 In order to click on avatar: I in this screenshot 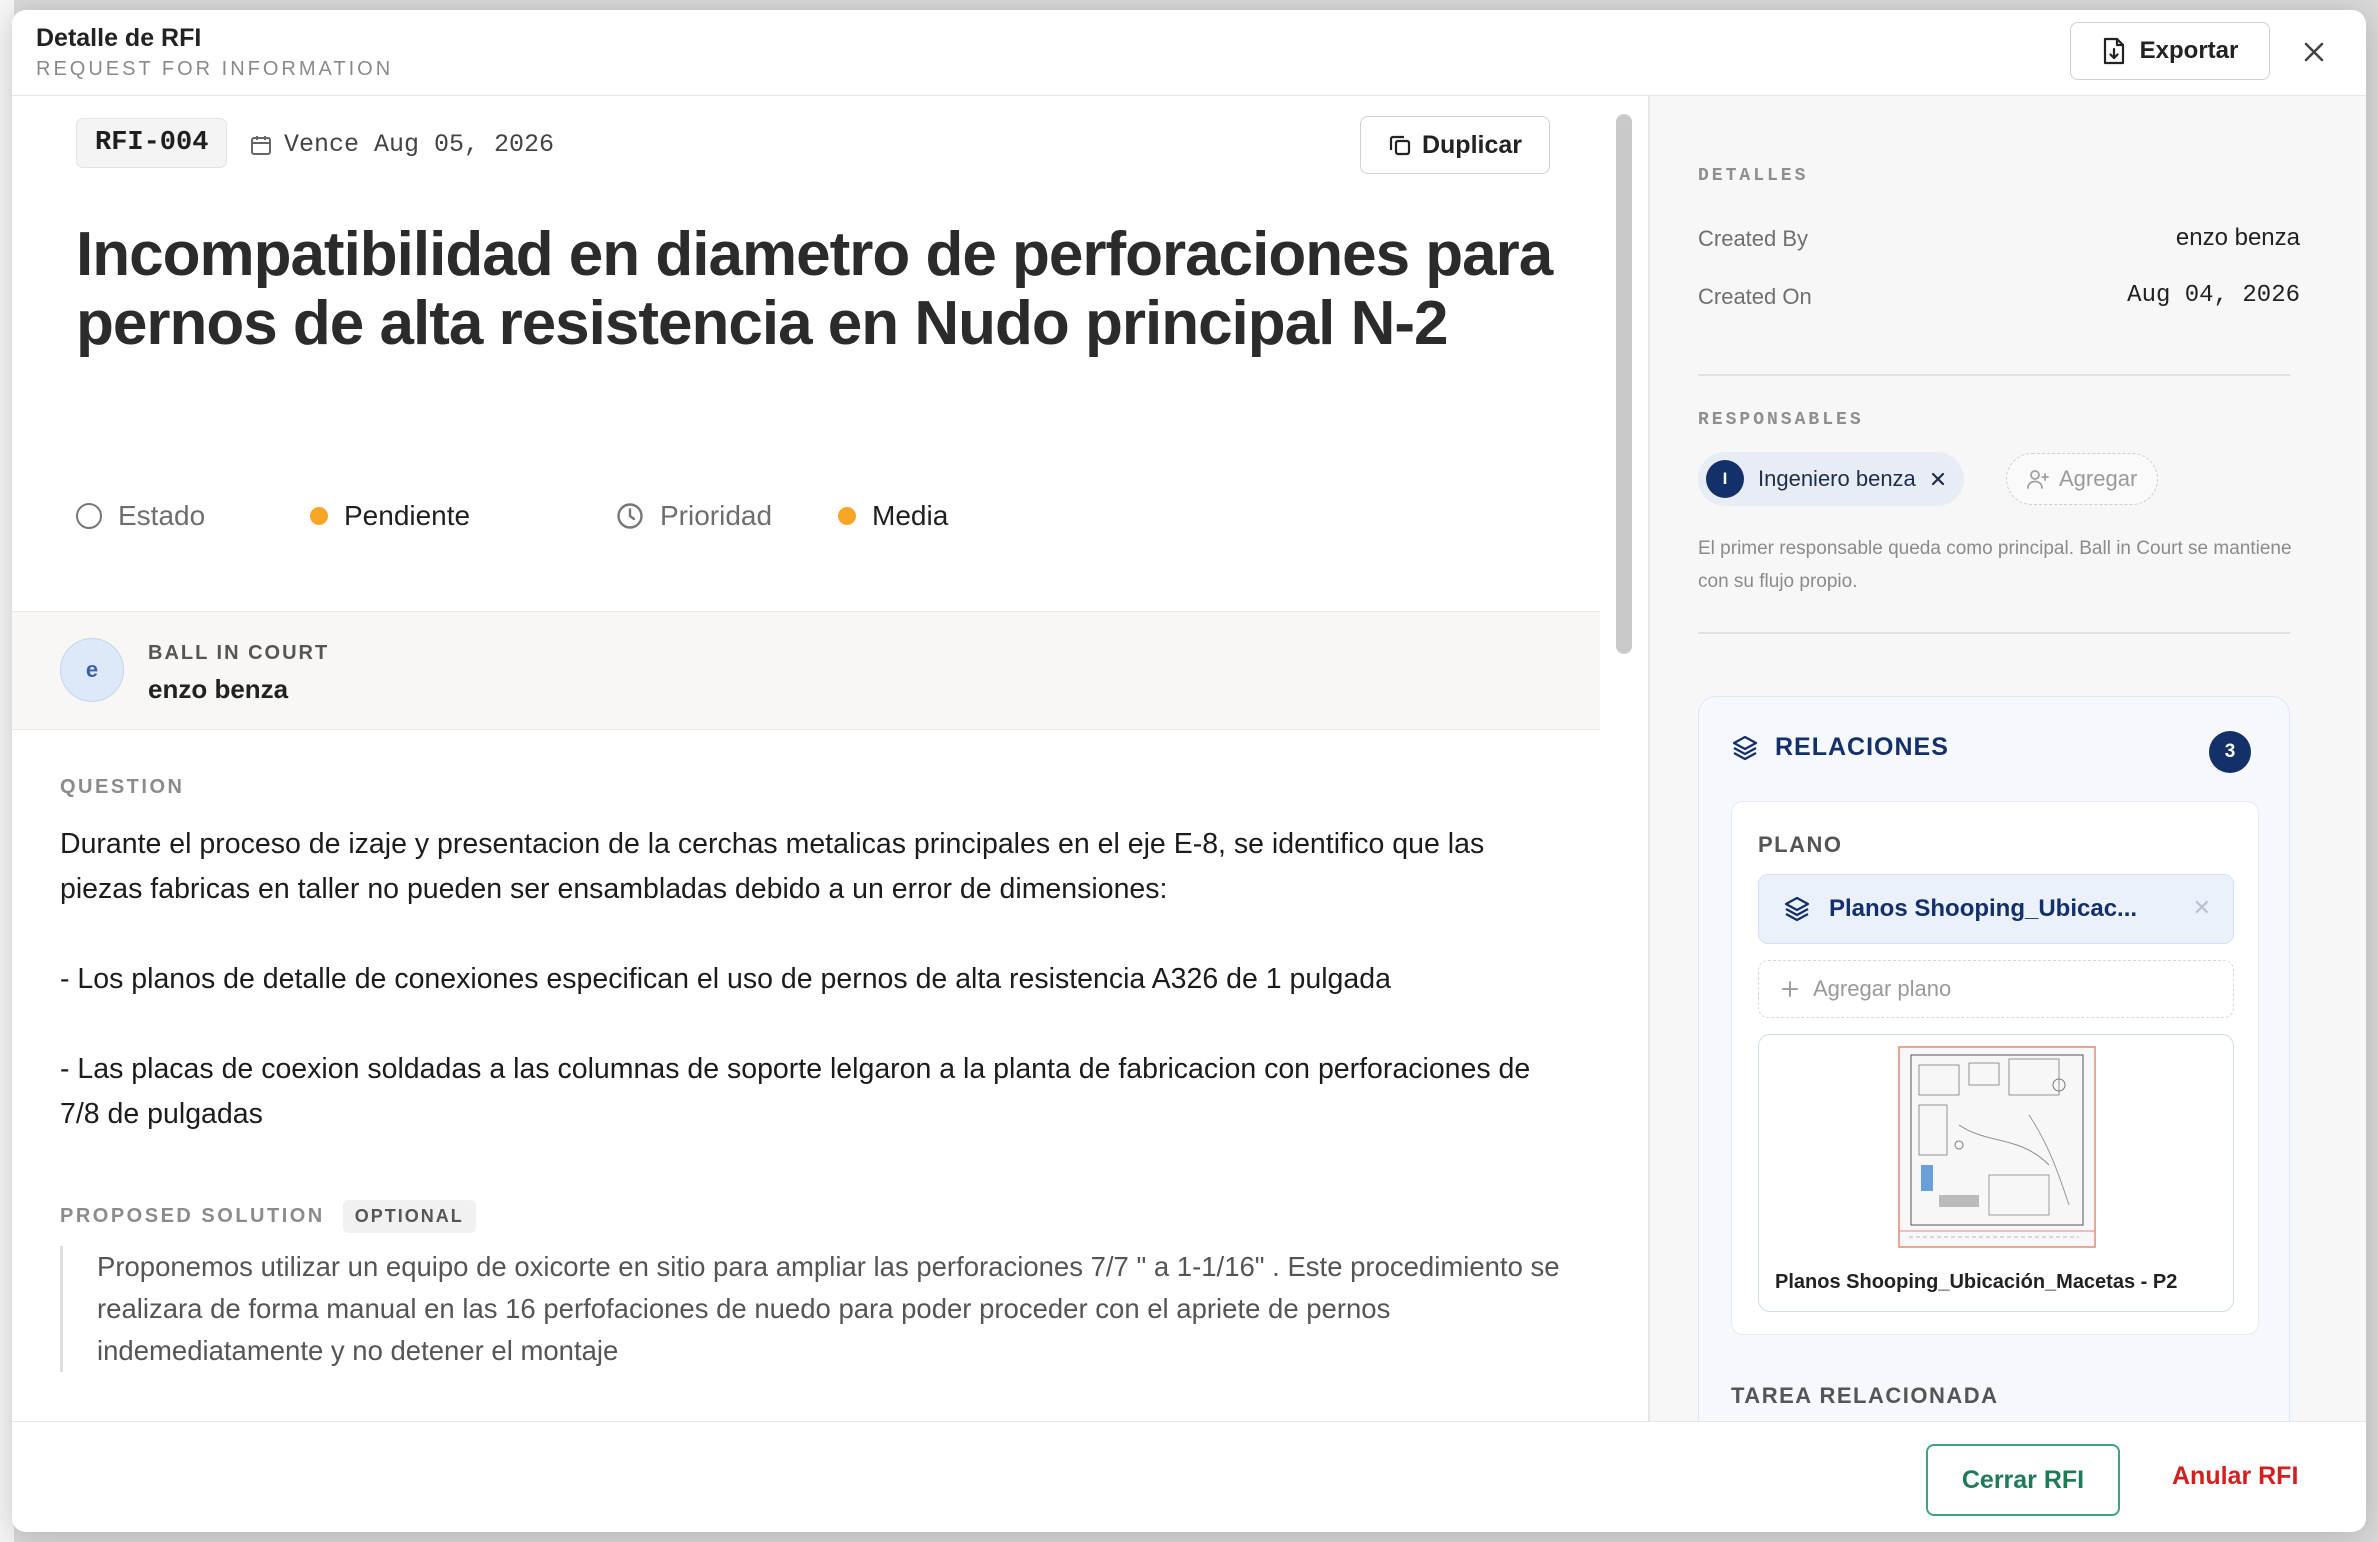, I will do `click(1725, 479)`.